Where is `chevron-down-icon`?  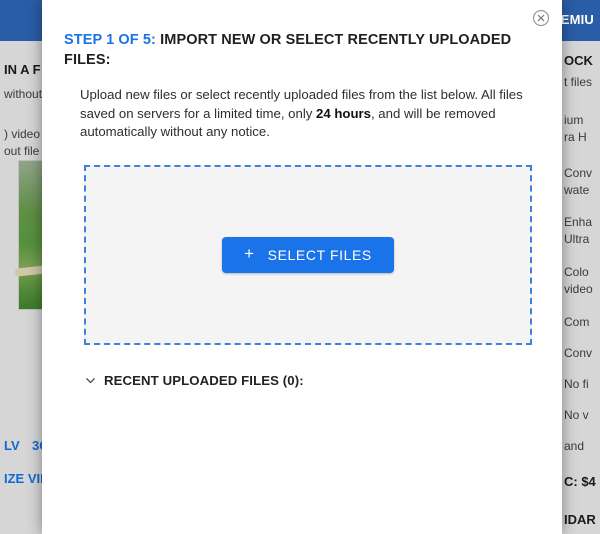 chevron-down-icon is located at coordinates (90, 380).